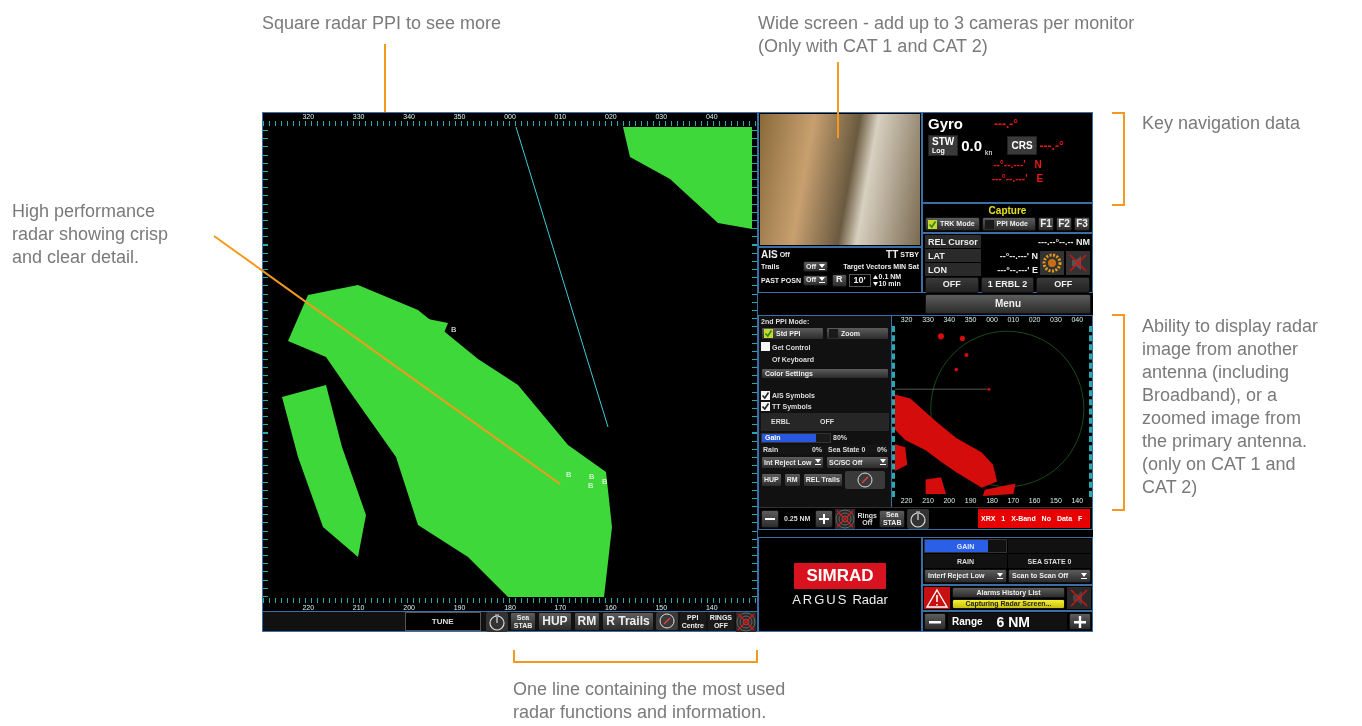  Describe the element at coordinates (628, 621) in the screenshot. I see `mode-button: R Trails` at that location.